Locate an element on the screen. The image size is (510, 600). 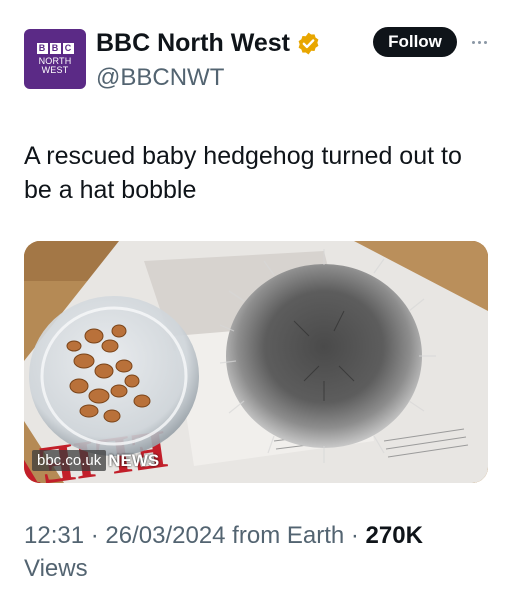
follow-button: Follow is located at coordinates (415, 42).